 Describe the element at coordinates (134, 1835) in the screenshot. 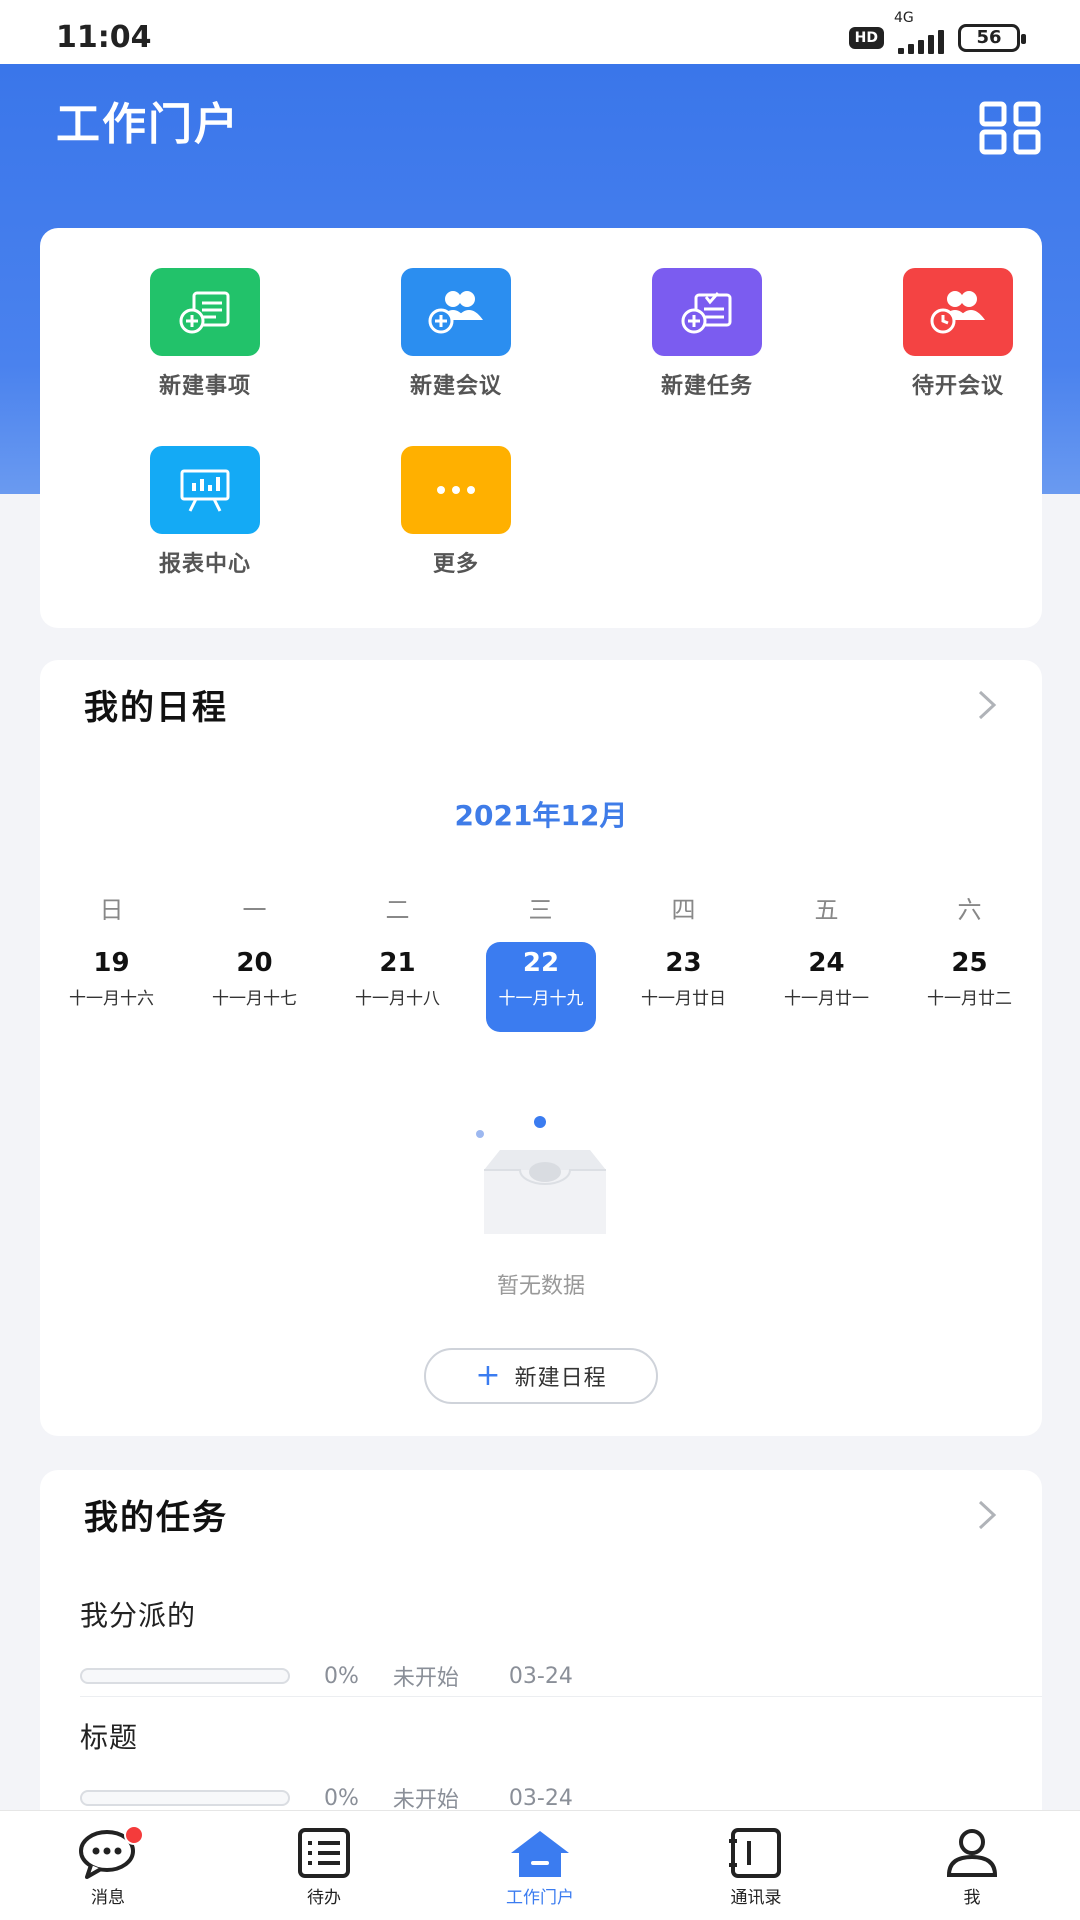

I see `notification-badge` at that location.